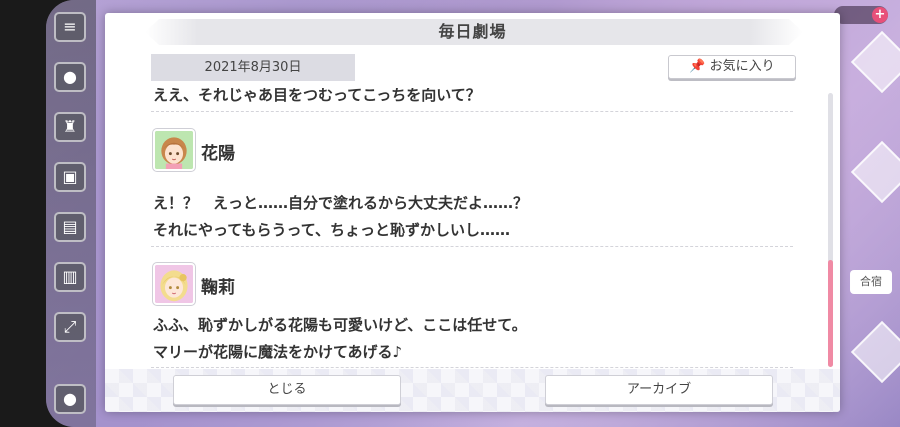 The height and width of the screenshot is (427, 900). I want to click on favorite-button: 📌 お気に入り, so click(732, 67).